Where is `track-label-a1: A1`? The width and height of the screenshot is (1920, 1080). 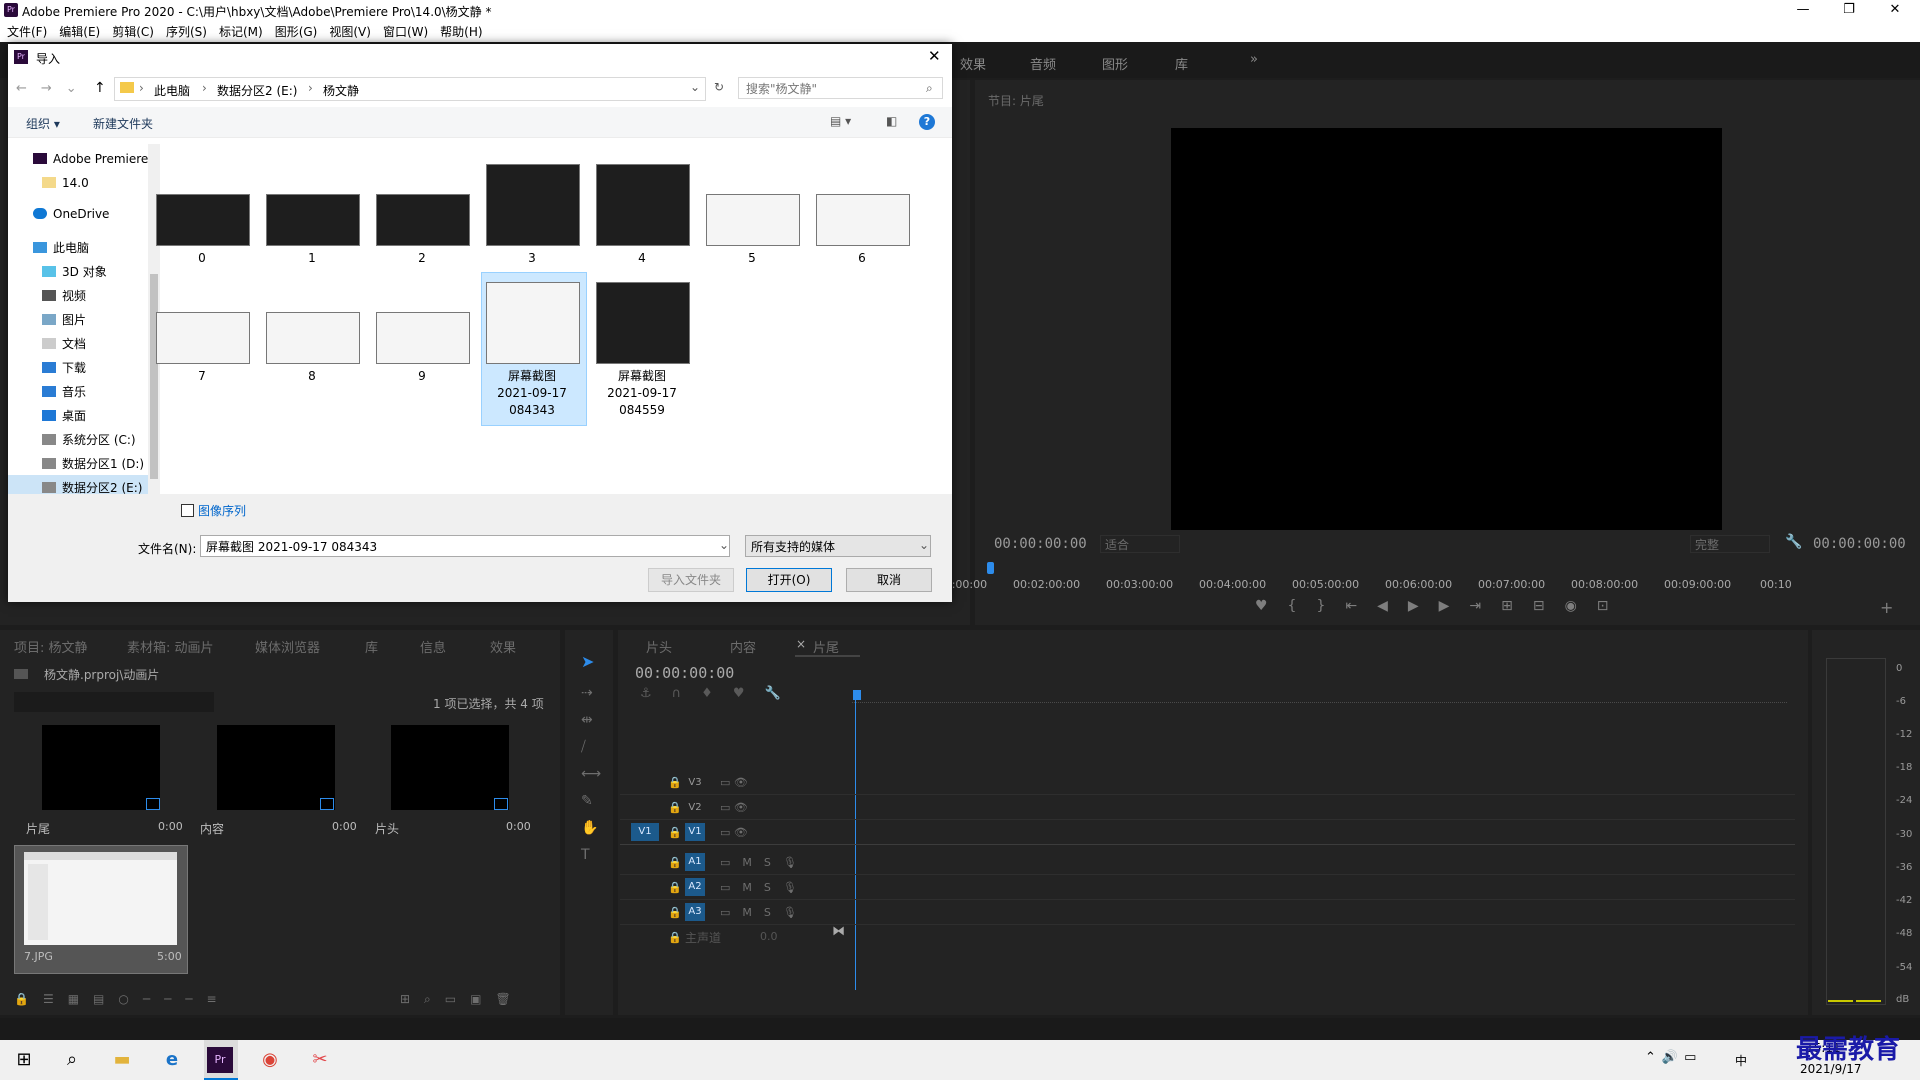 track-label-a1: A1 is located at coordinates (695, 862).